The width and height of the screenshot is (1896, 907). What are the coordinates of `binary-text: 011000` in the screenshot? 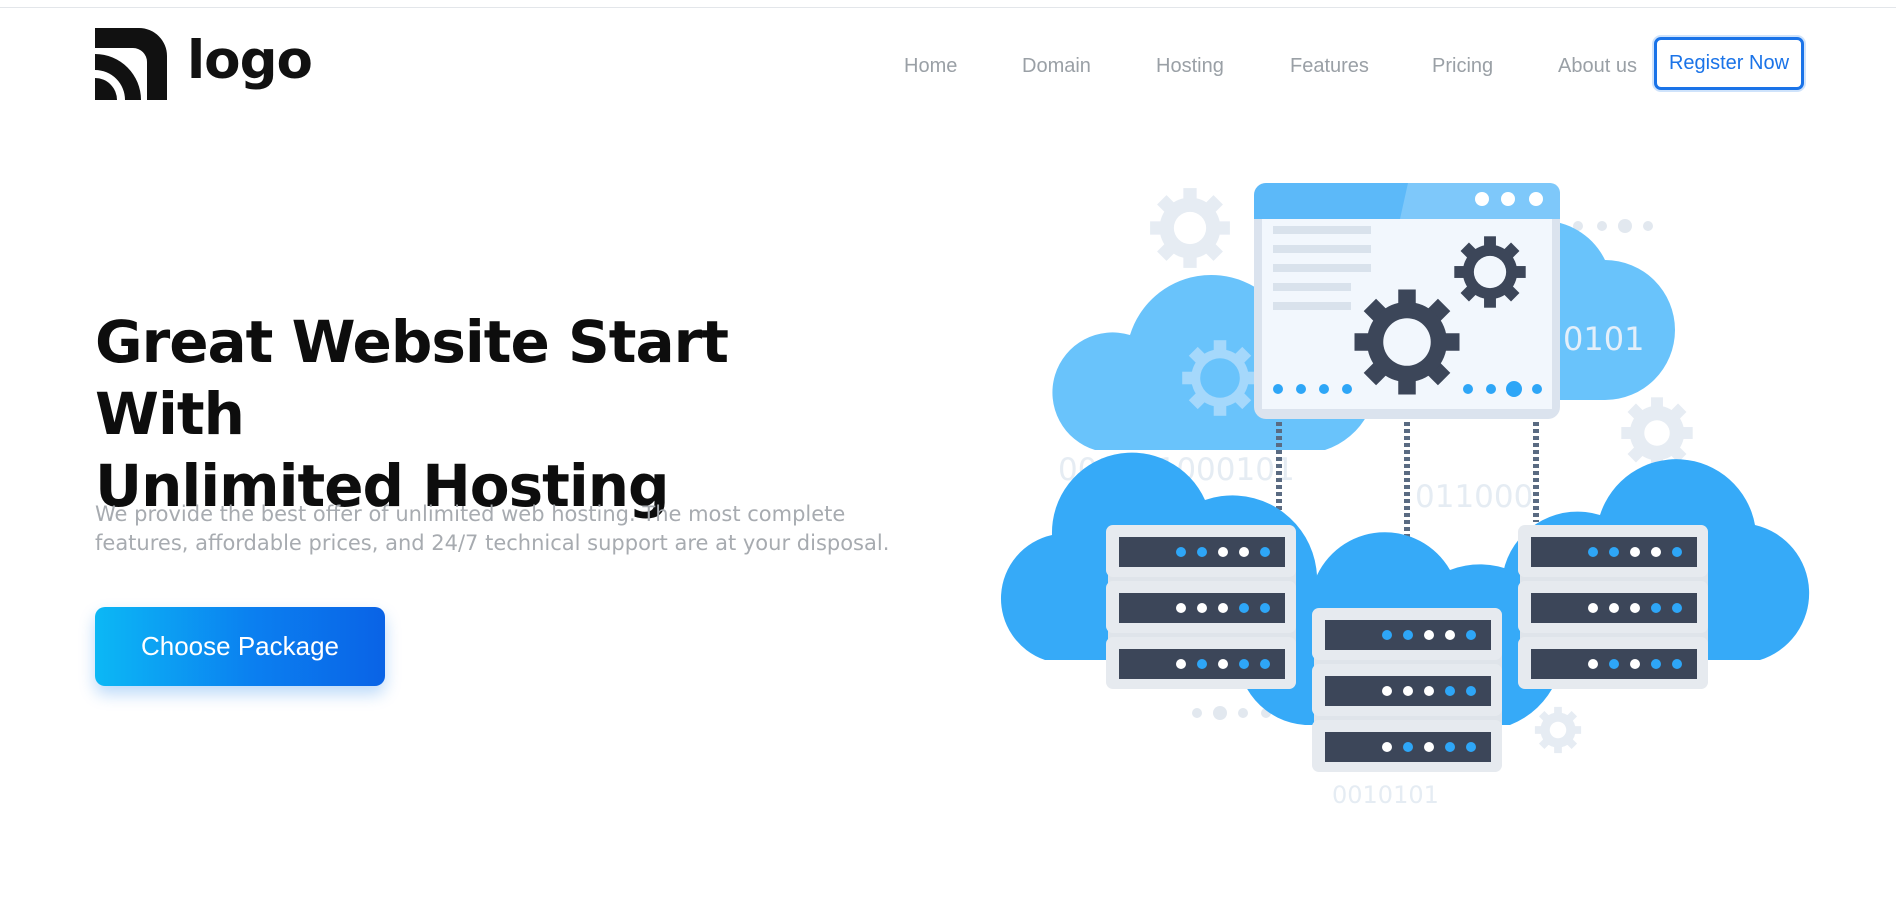 It's located at (1474, 497).